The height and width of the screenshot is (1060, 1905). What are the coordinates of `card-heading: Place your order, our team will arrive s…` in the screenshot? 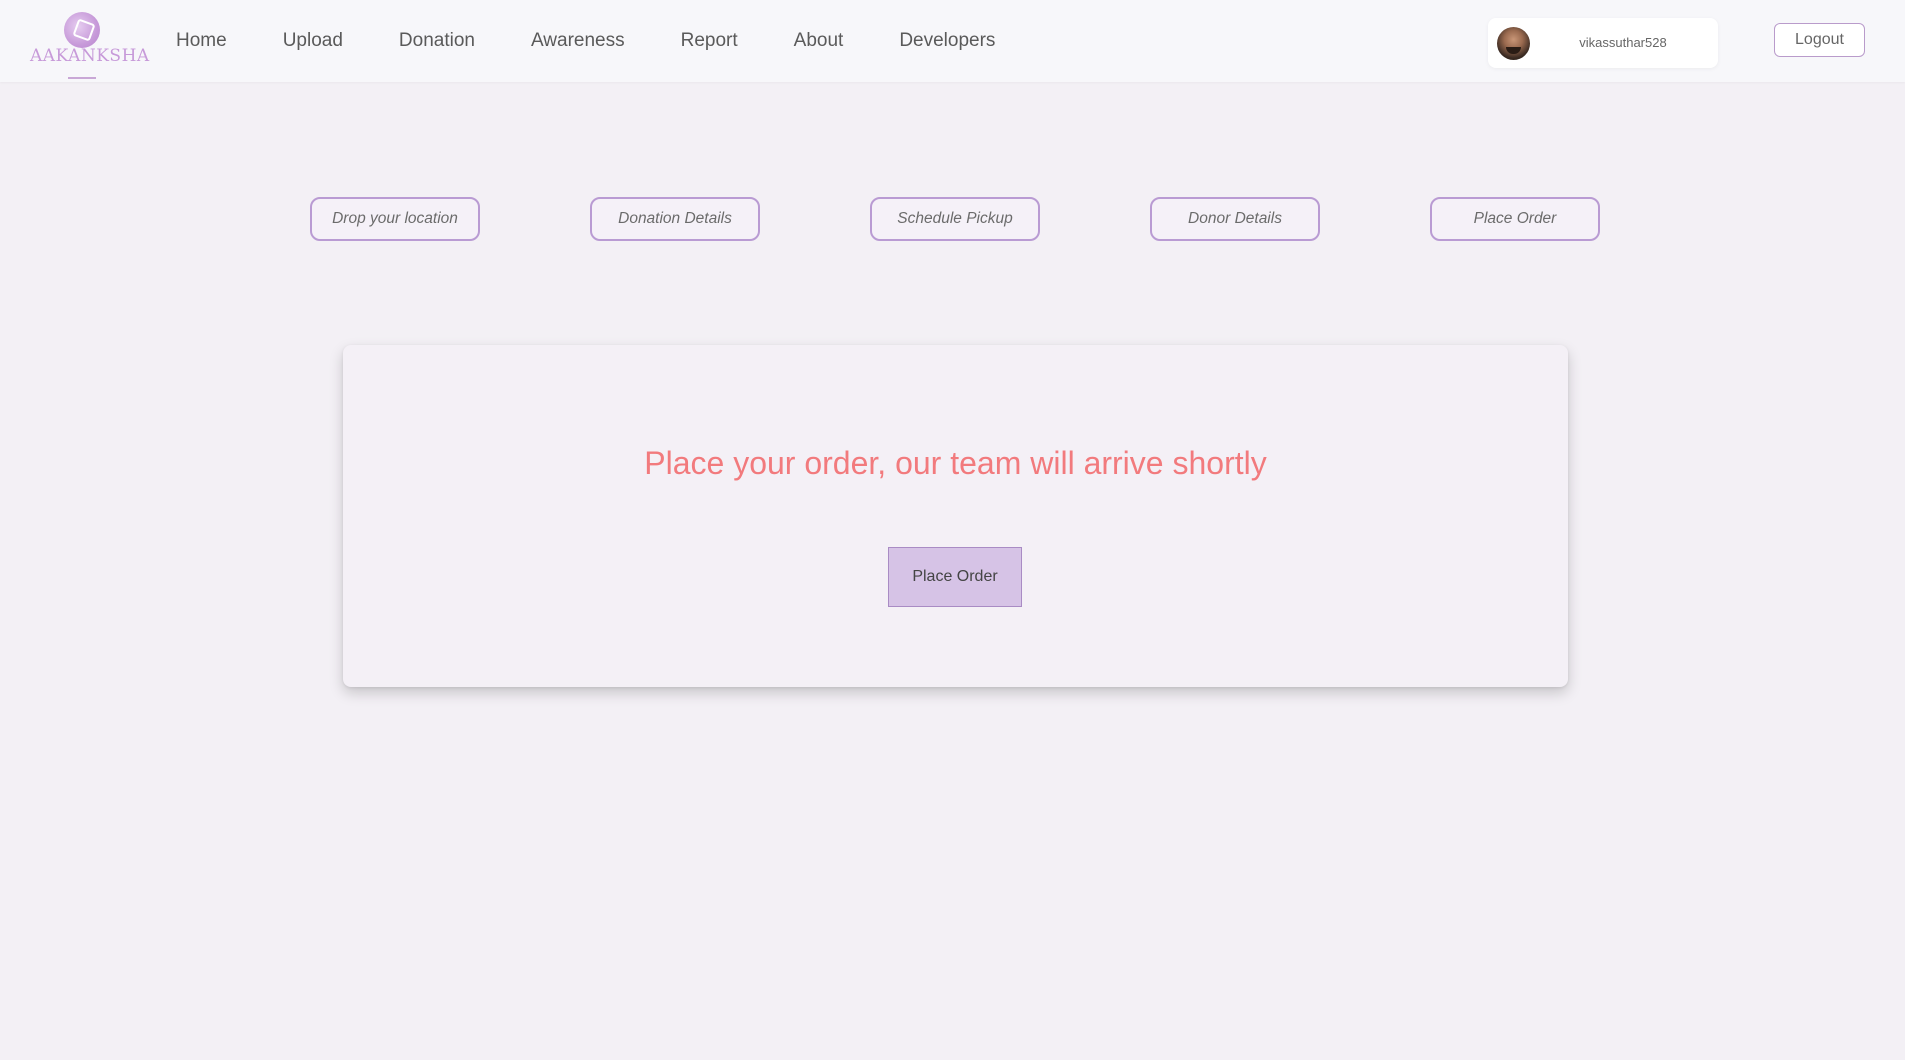 It's located at (955, 463).